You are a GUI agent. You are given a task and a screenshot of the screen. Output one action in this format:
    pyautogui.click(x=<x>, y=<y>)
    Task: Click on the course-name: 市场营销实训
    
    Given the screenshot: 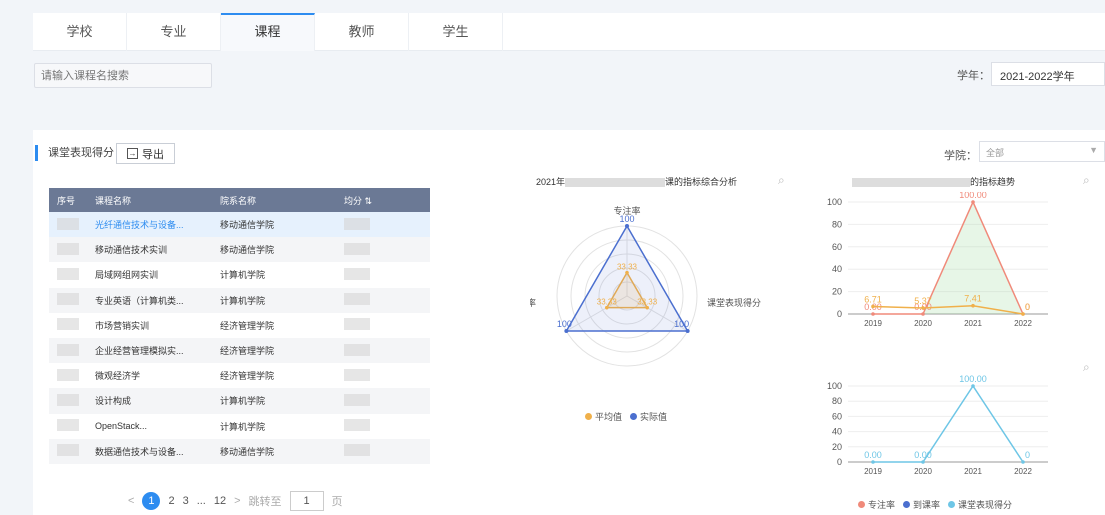 What is the action you would take?
    pyautogui.click(x=145, y=325)
    